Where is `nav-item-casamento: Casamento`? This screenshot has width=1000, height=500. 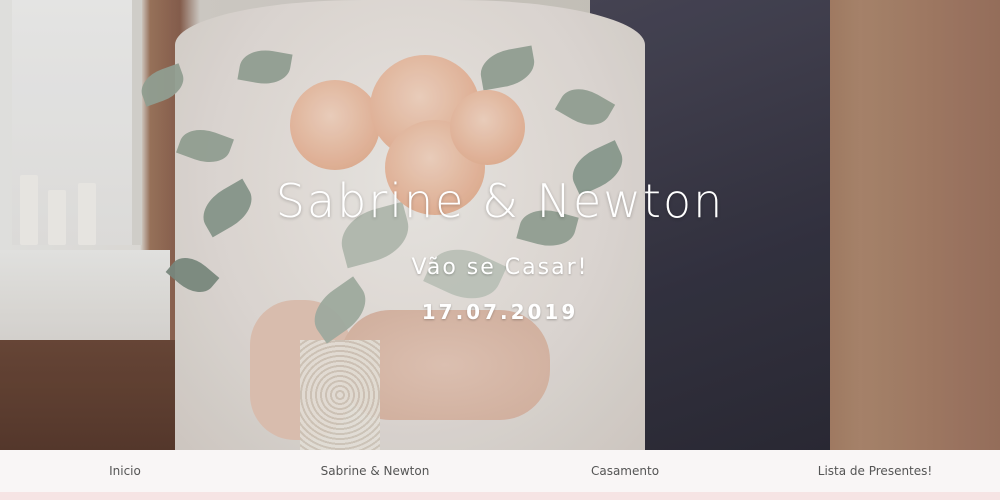 nav-item-casamento: Casamento is located at coordinates (625, 471).